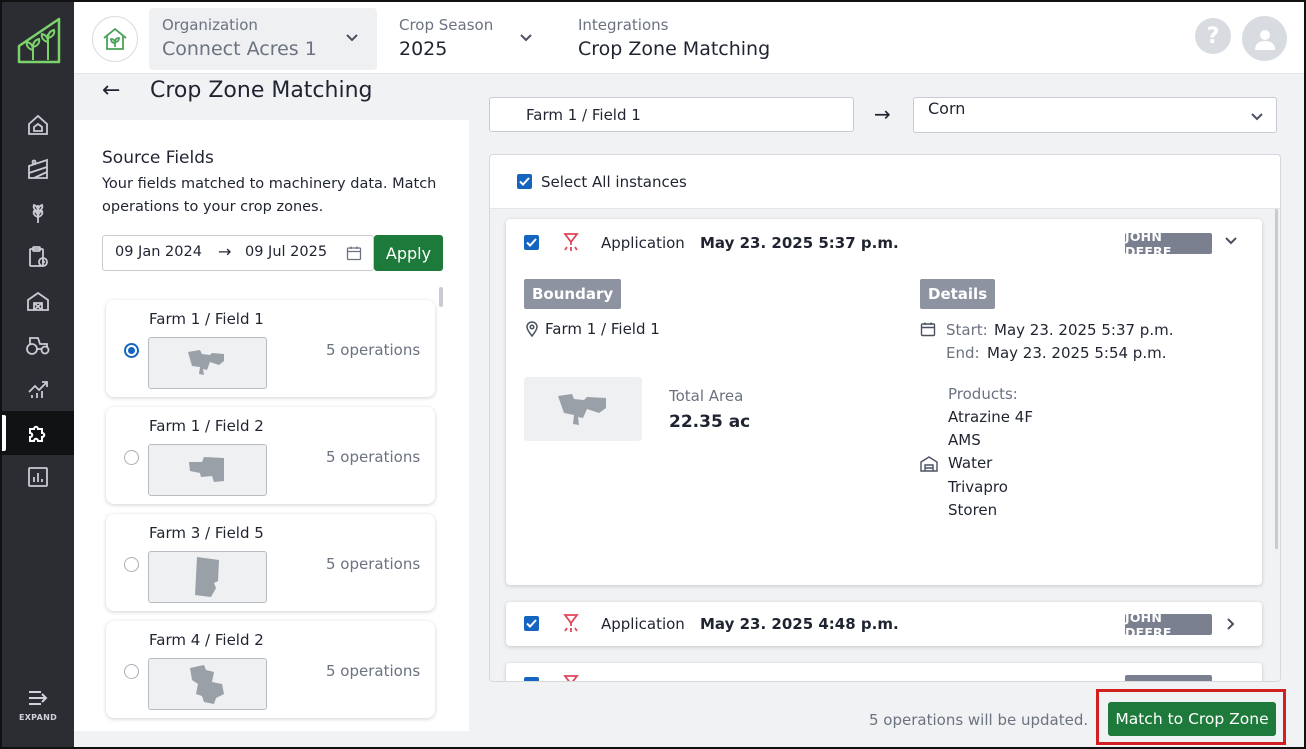  Describe the element at coordinates (970, 463) in the screenshot. I see `product-item: Water` at that location.